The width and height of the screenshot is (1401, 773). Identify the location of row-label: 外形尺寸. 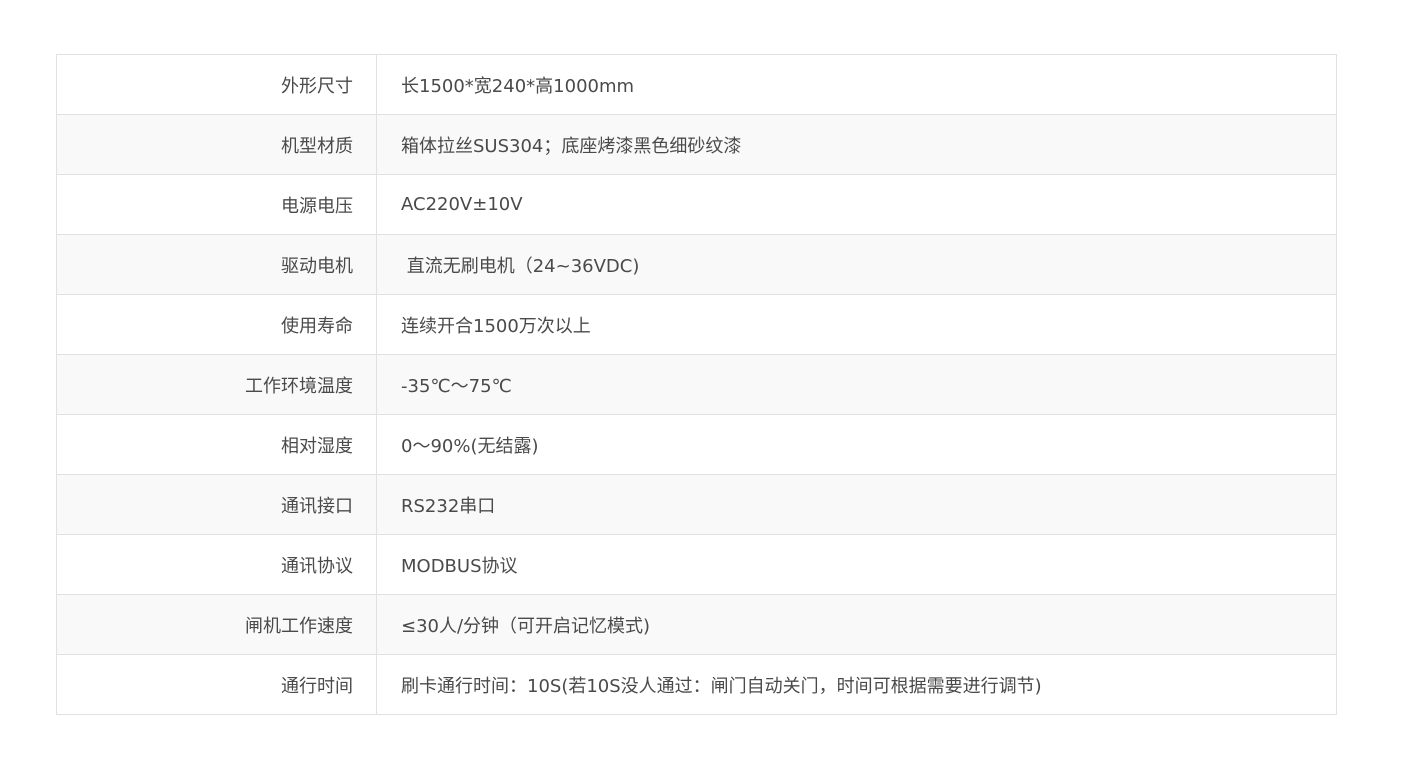
(216, 84).